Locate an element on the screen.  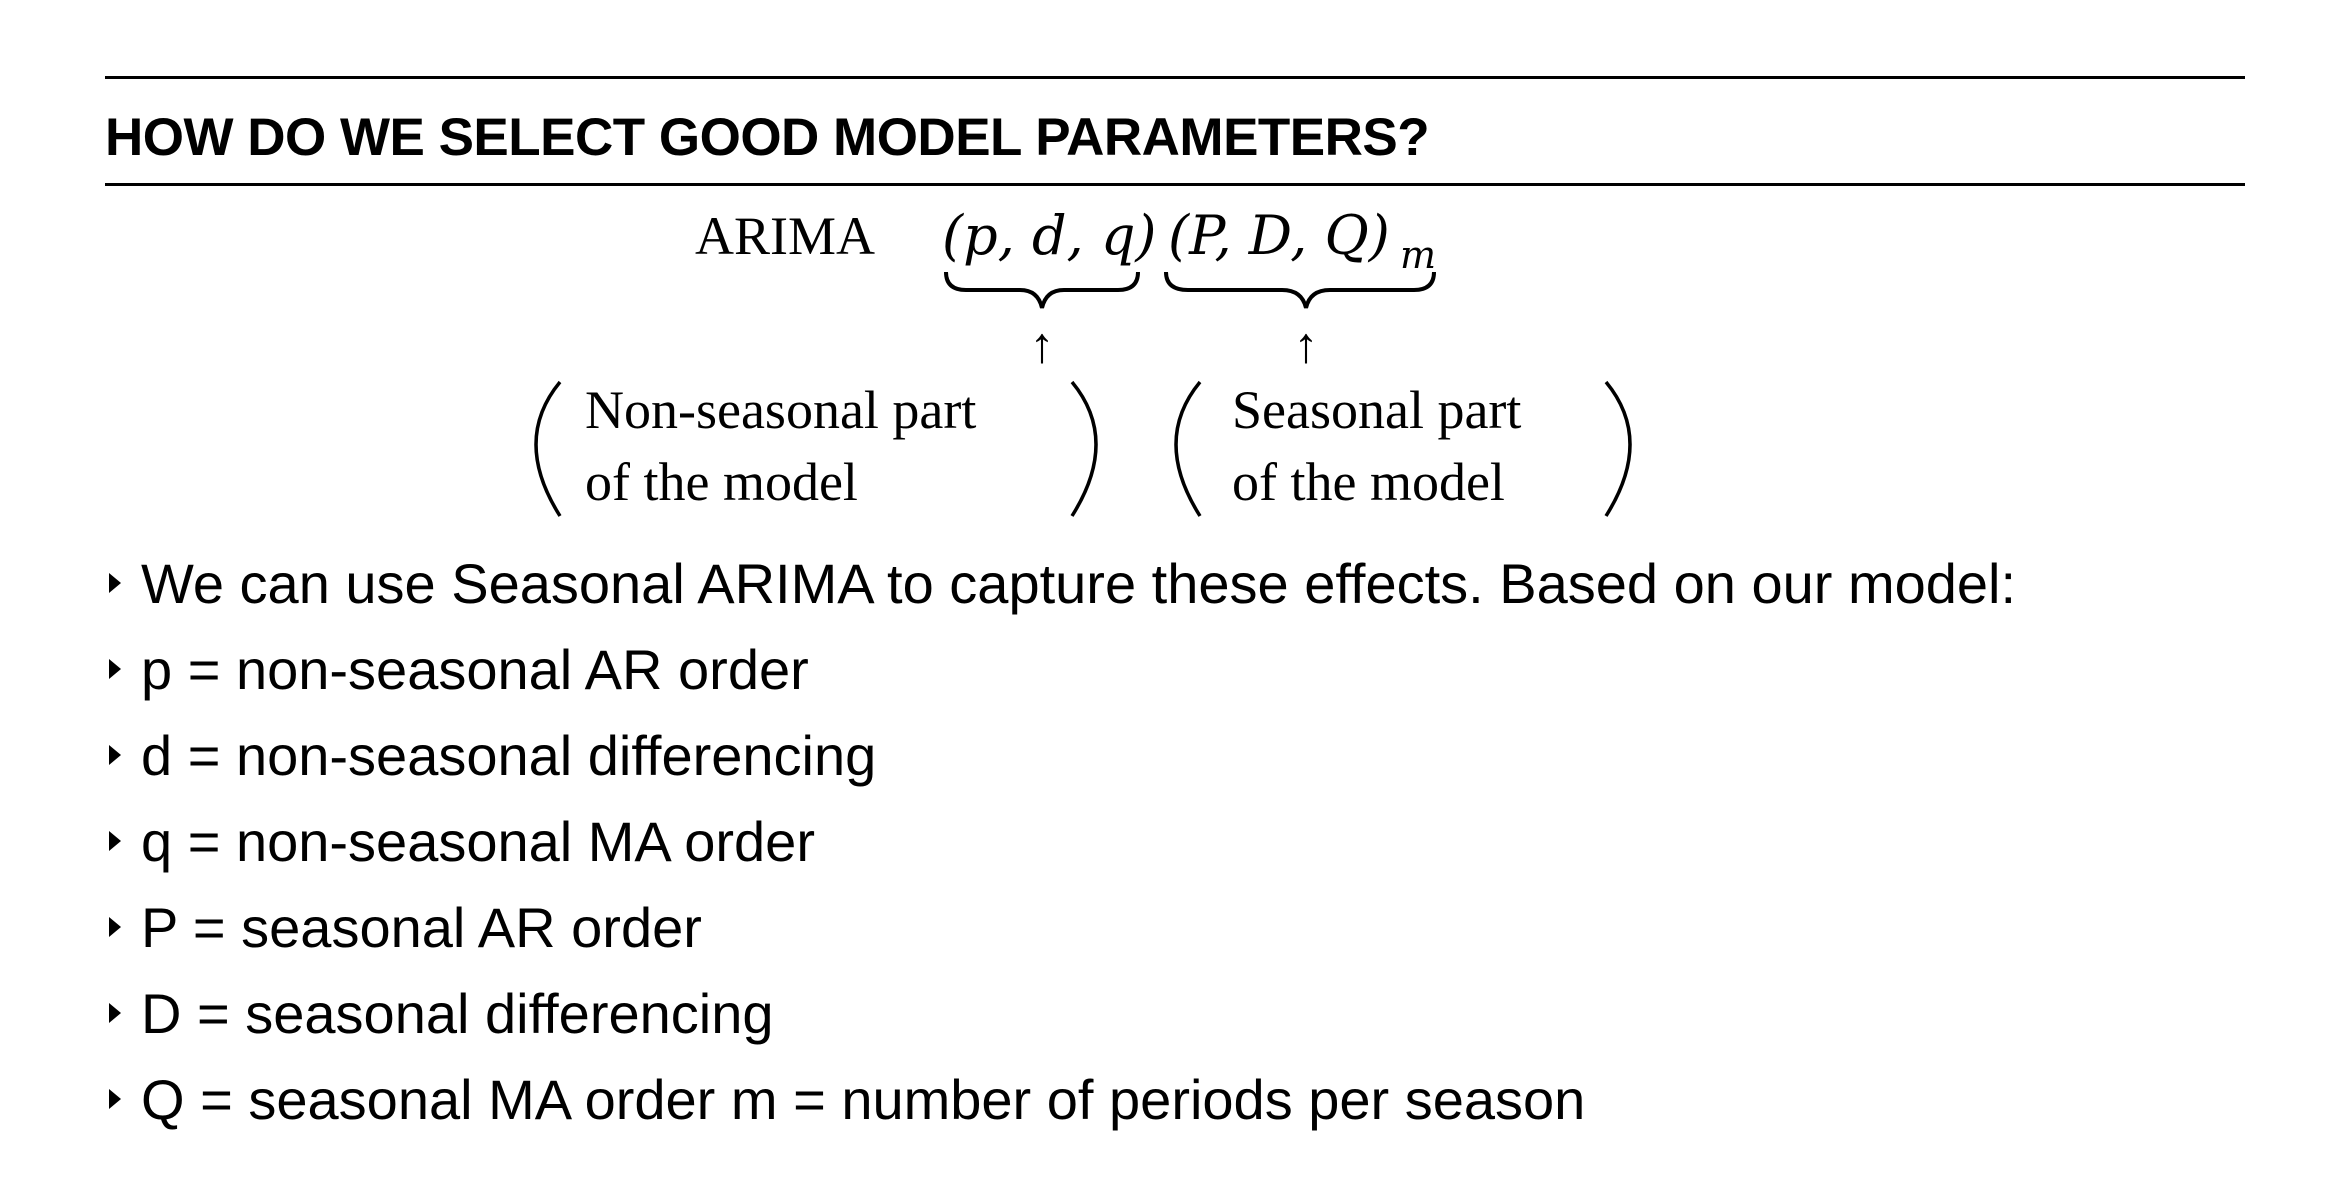
bullet-item-seasonal-p: P = seasonal AR order is located at coordinates (1060, 927).